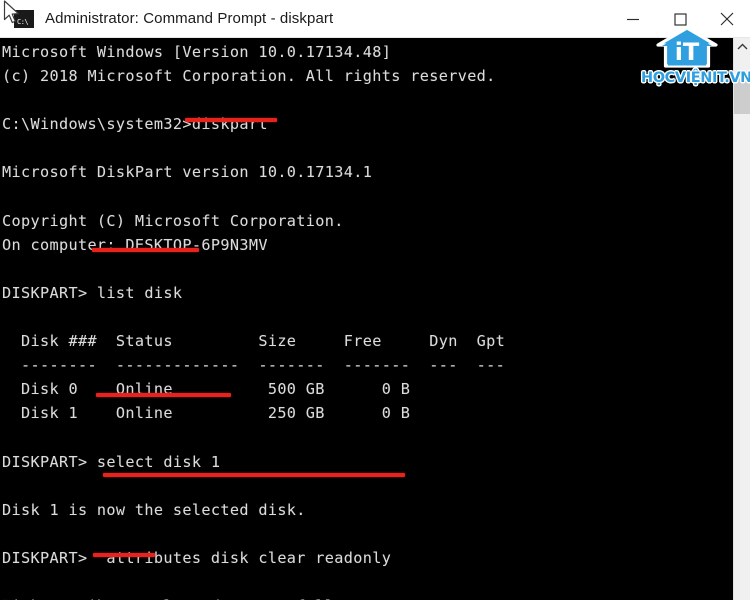 Image resolution: width=750 pixels, height=600 pixels. Describe the element at coordinates (632, 19) in the screenshot. I see `minimize-button` at that location.